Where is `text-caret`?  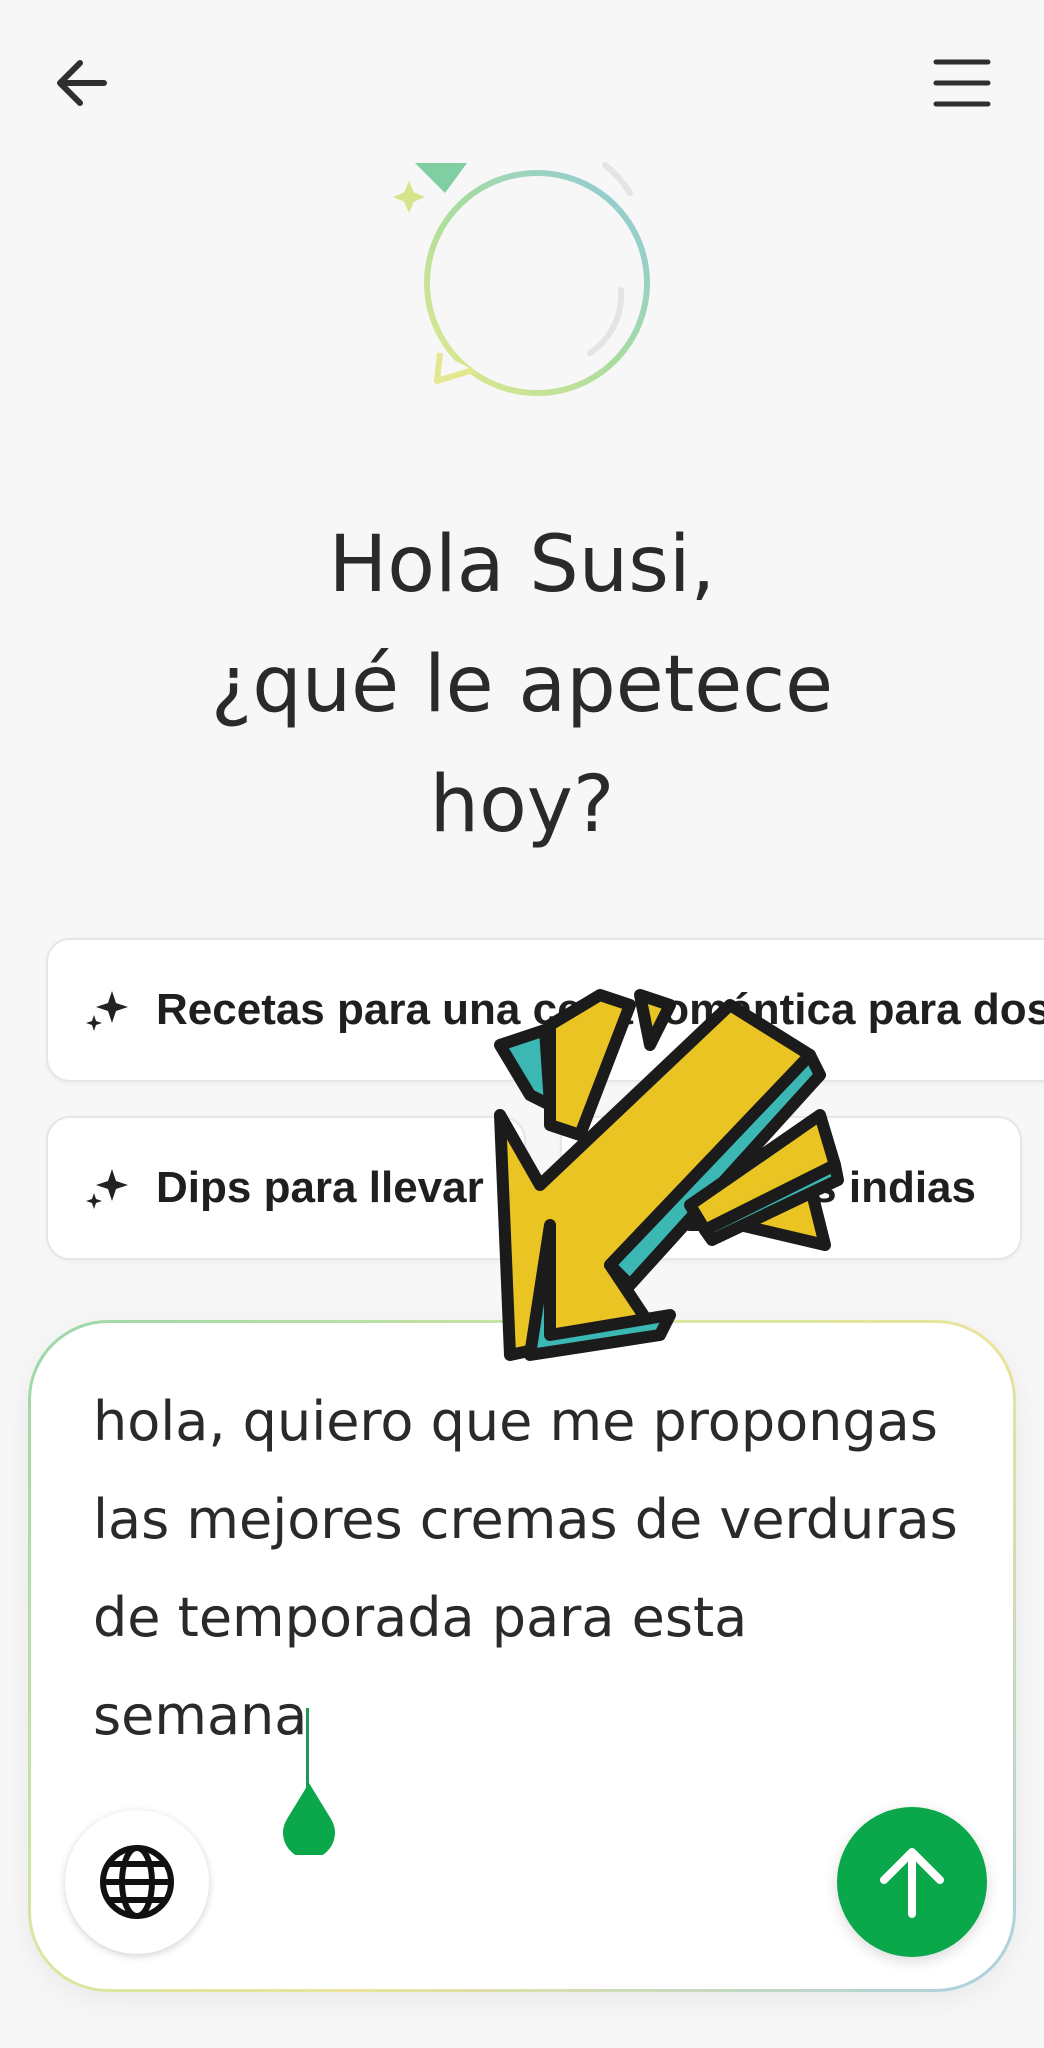 text-caret is located at coordinates (307, 1748).